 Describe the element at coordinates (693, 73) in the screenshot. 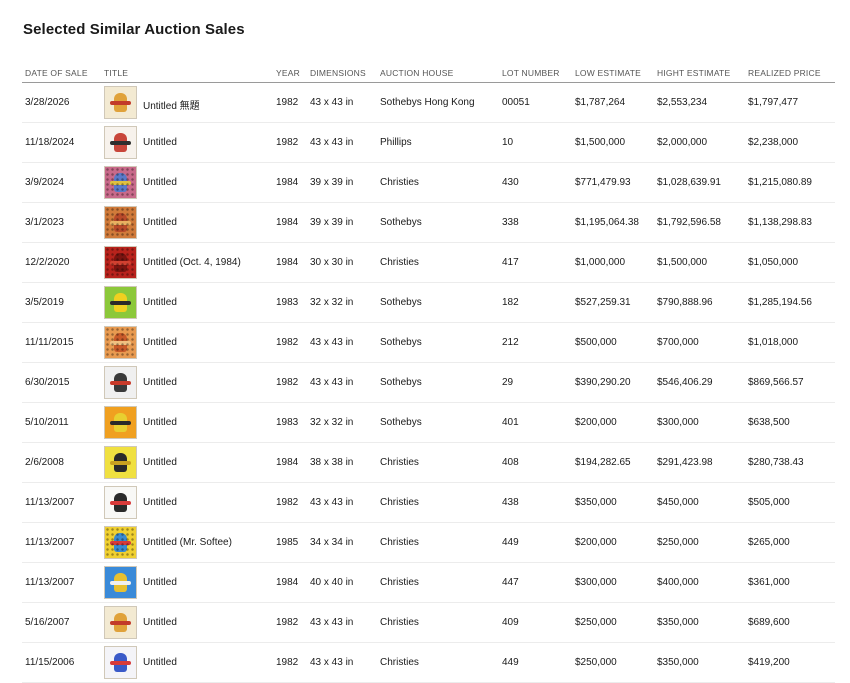

I see `header-high-estimate: HIGHT ESTIMATE` at that location.